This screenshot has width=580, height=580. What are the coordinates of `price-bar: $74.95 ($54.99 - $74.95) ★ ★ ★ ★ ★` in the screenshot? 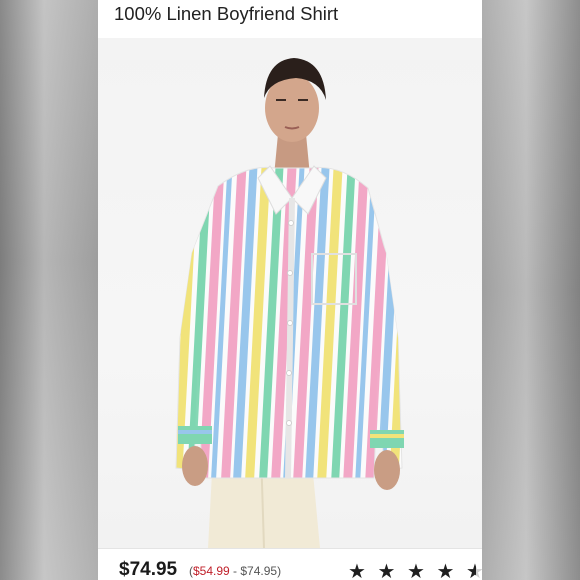 It's located at (290, 564).